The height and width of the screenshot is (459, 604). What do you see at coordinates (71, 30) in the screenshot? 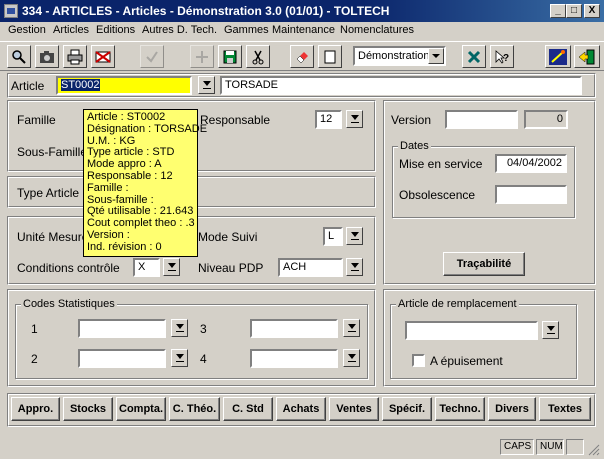
I see `menu-articles: Articles` at bounding box center [71, 30].